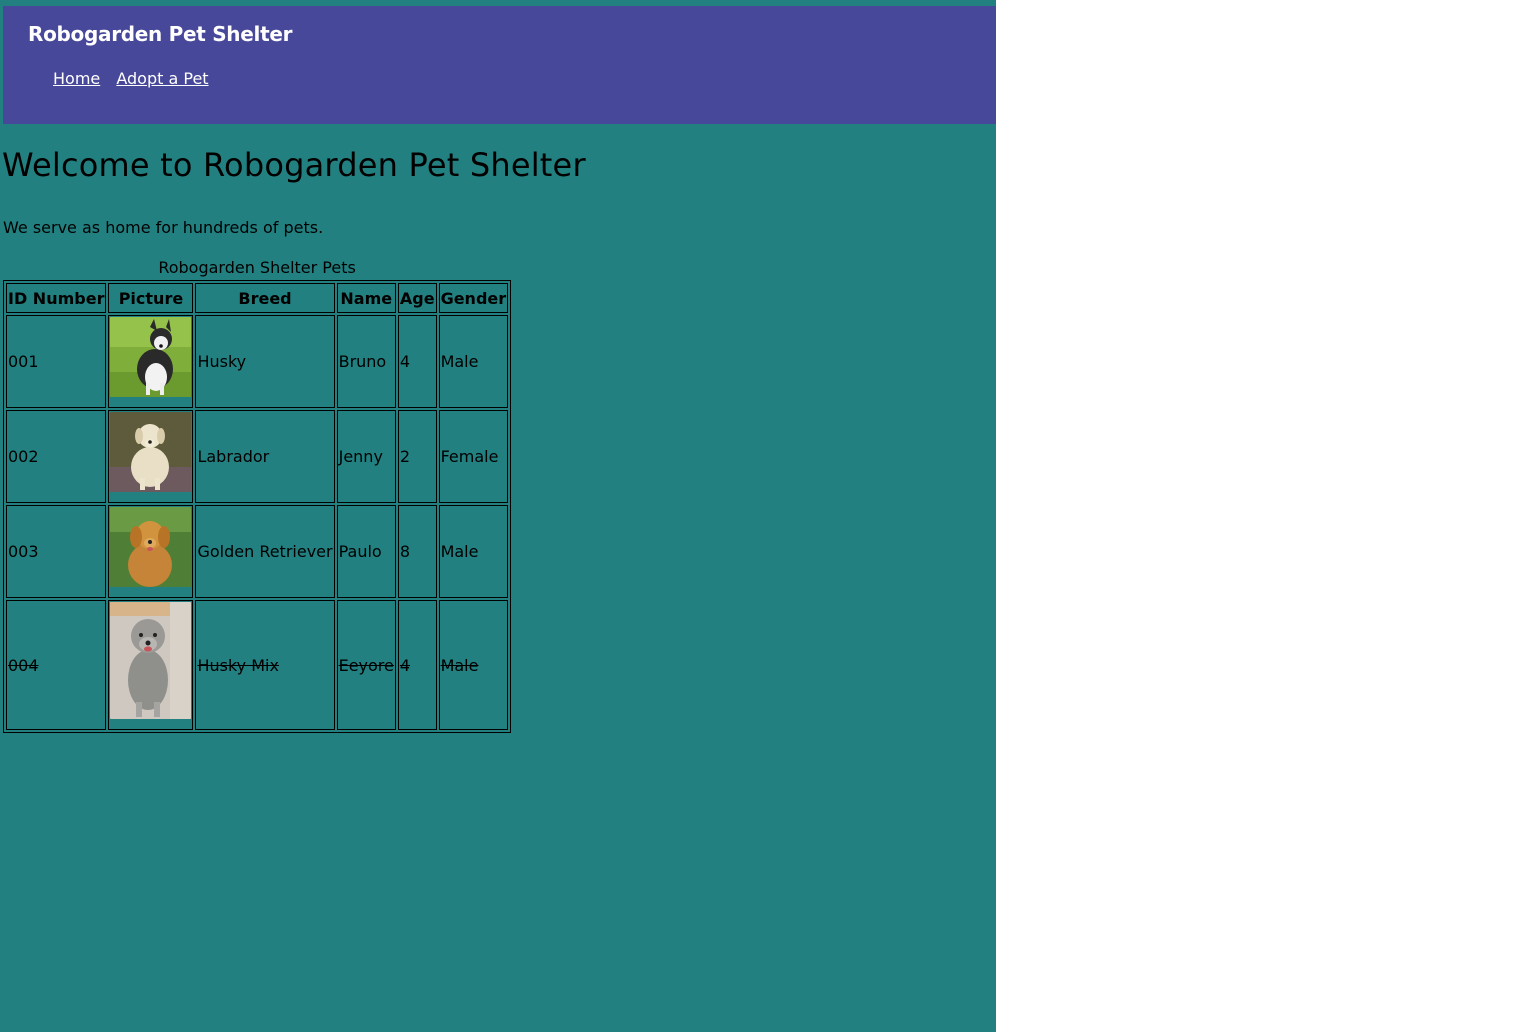 The width and height of the screenshot is (1536, 1032). I want to click on cell-age: 8, so click(417, 551).